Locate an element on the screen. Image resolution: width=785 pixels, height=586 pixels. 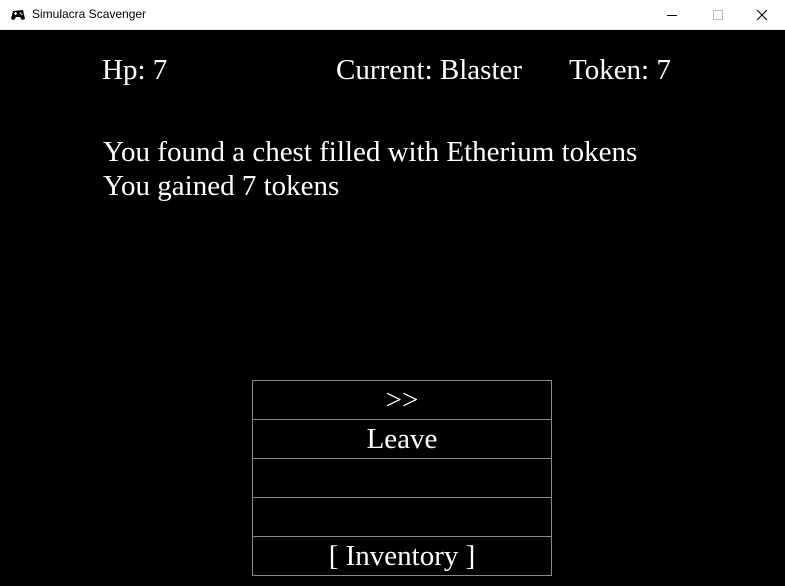
message-line: You gained 7 tokens is located at coordinates (221, 186).